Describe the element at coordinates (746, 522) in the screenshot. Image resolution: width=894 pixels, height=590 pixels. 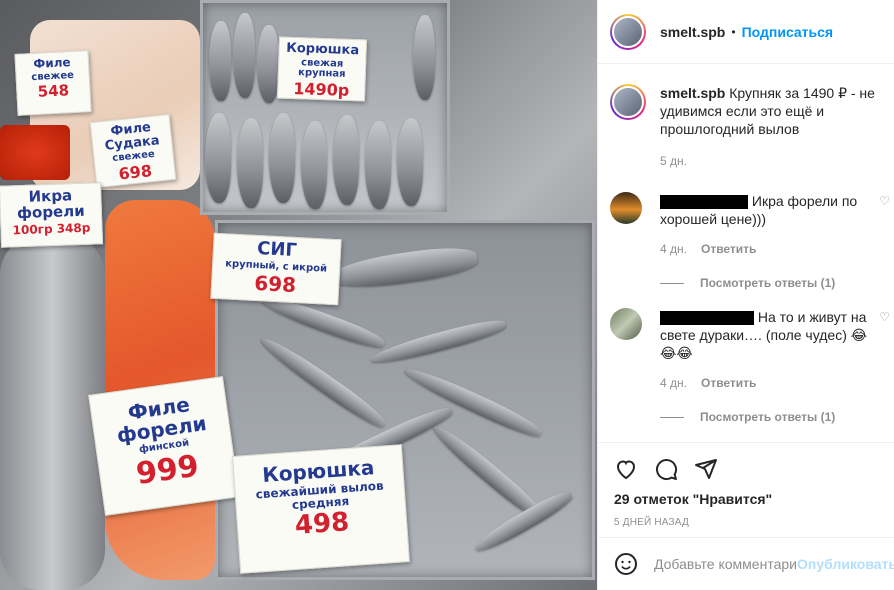
I see `post-date: 5 ДНЕЙ НАЗАД` at that location.